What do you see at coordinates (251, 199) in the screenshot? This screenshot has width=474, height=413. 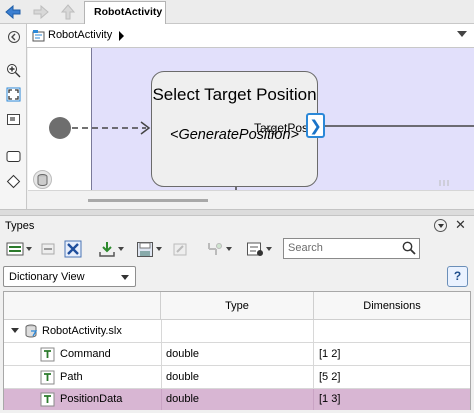 I see `horizontal-scrollbar` at bounding box center [251, 199].